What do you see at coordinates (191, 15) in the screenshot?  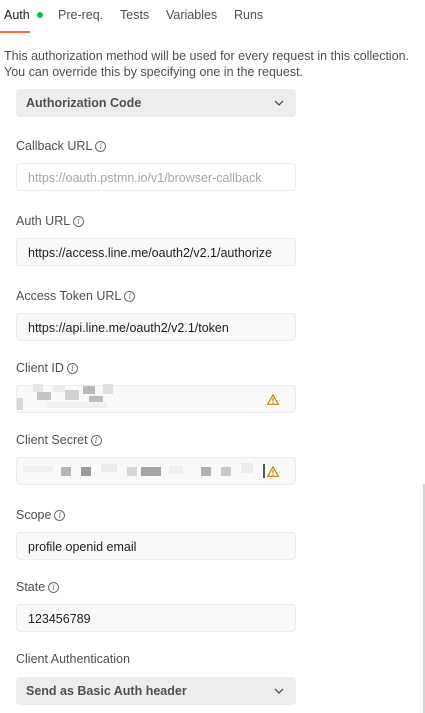 I see `tab-variables: Variables` at bounding box center [191, 15].